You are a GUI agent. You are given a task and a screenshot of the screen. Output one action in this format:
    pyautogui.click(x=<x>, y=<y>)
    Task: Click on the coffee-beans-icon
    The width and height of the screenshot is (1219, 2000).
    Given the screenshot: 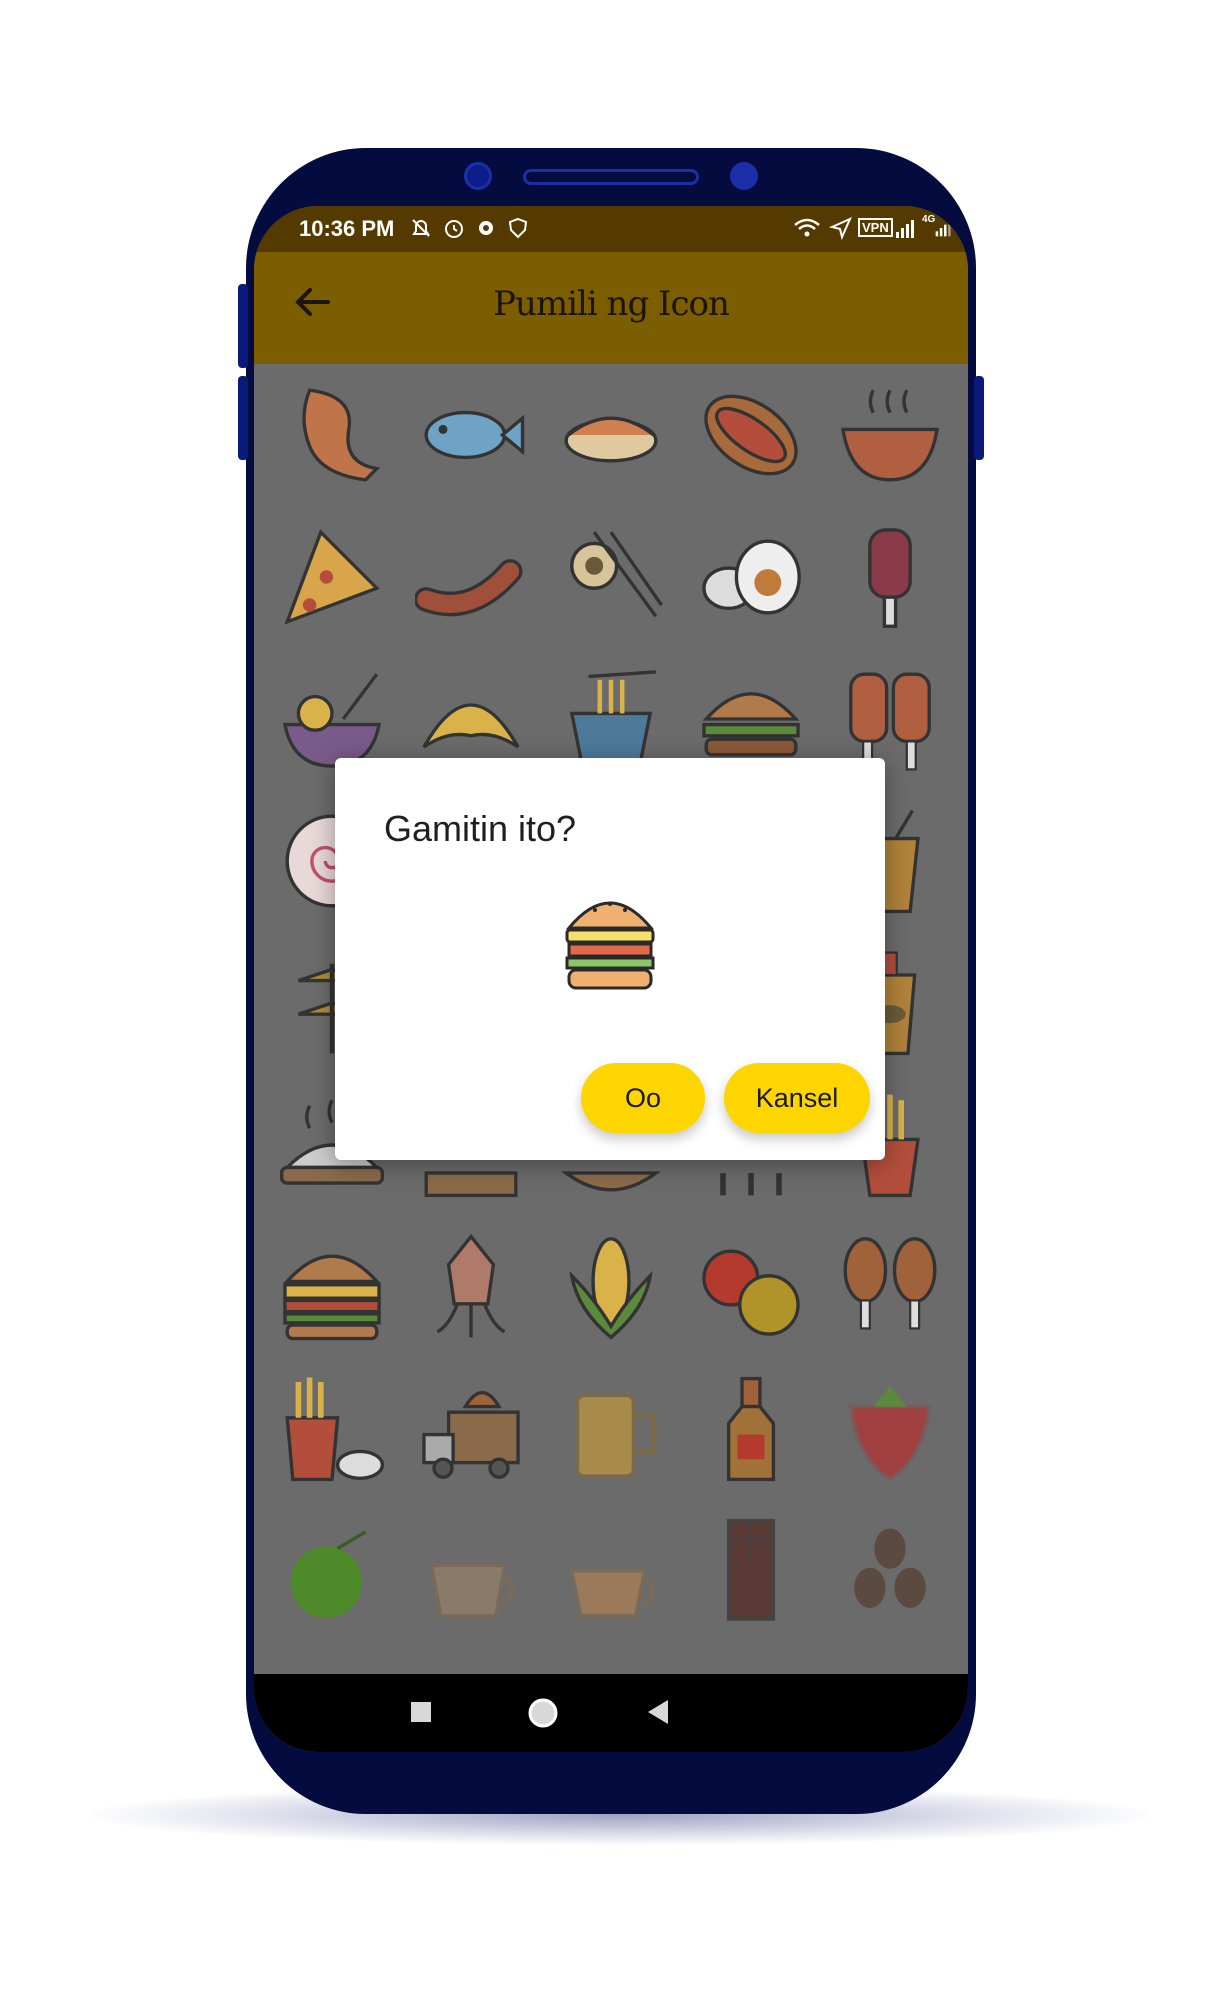 What is the action you would take?
    pyautogui.click(x=890, y=1568)
    